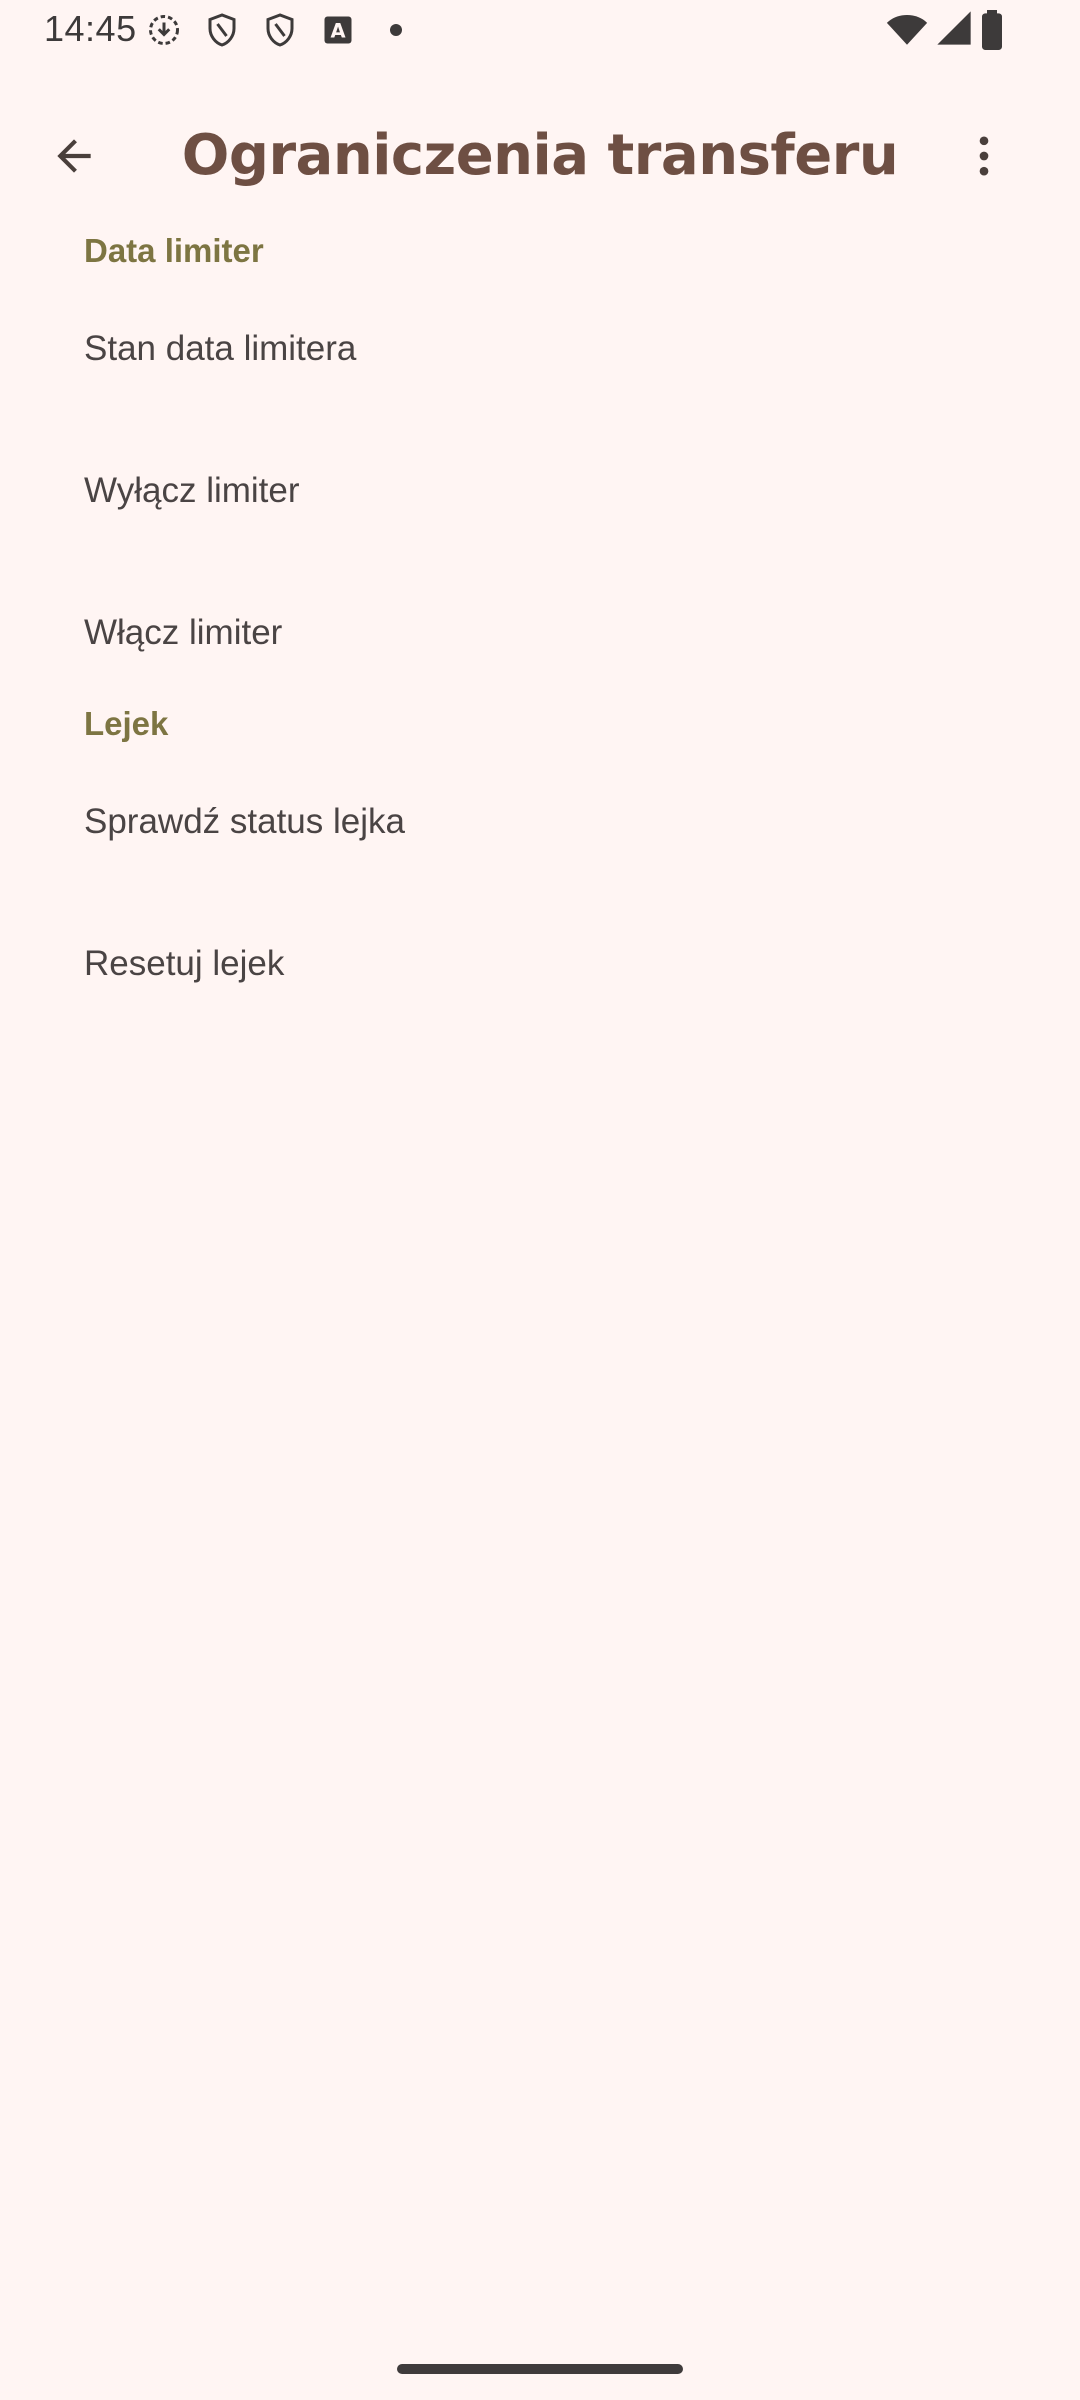 Image resolution: width=1080 pixels, height=2400 pixels. What do you see at coordinates (954, 28) in the screenshot?
I see `signal-icon` at bounding box center [954, 28].